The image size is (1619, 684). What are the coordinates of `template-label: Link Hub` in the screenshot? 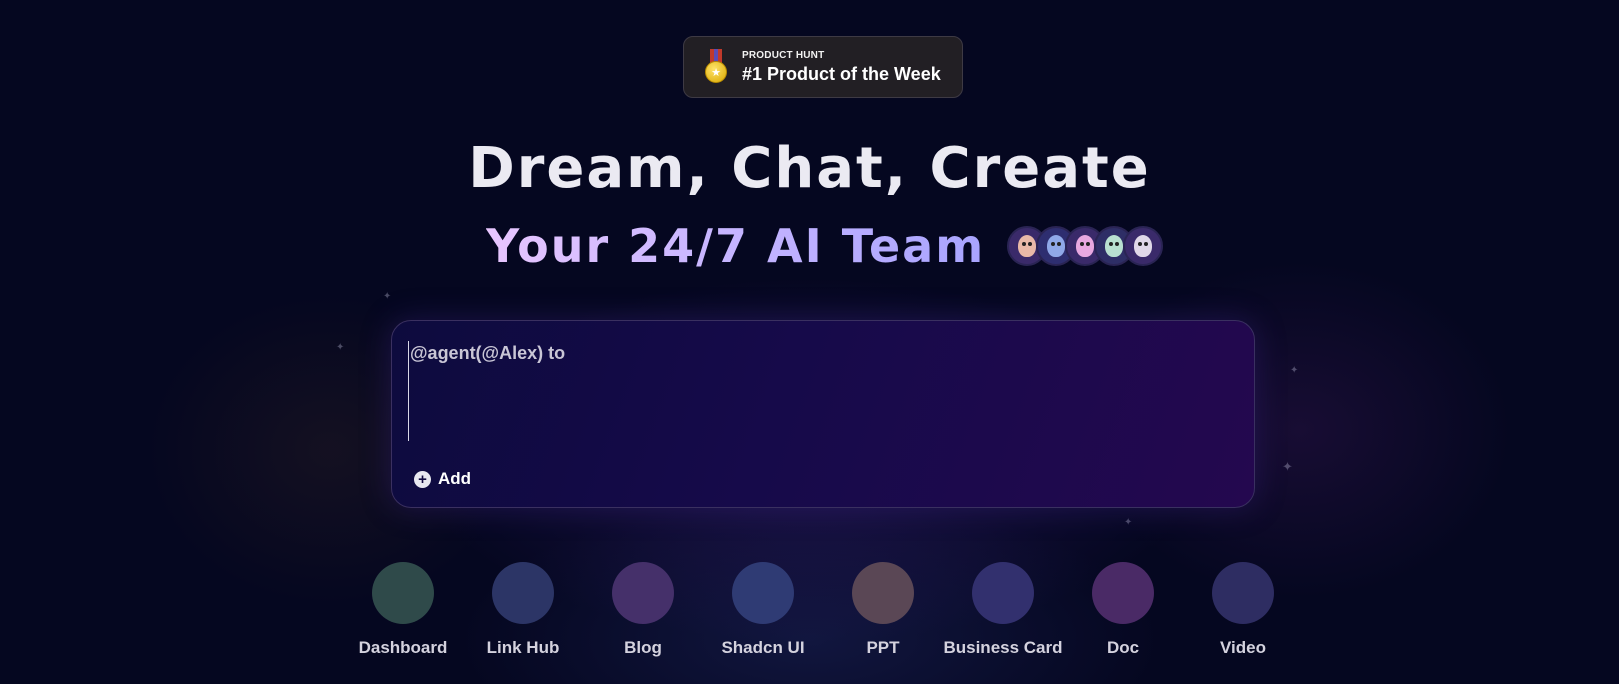 It's located at (523, 647).